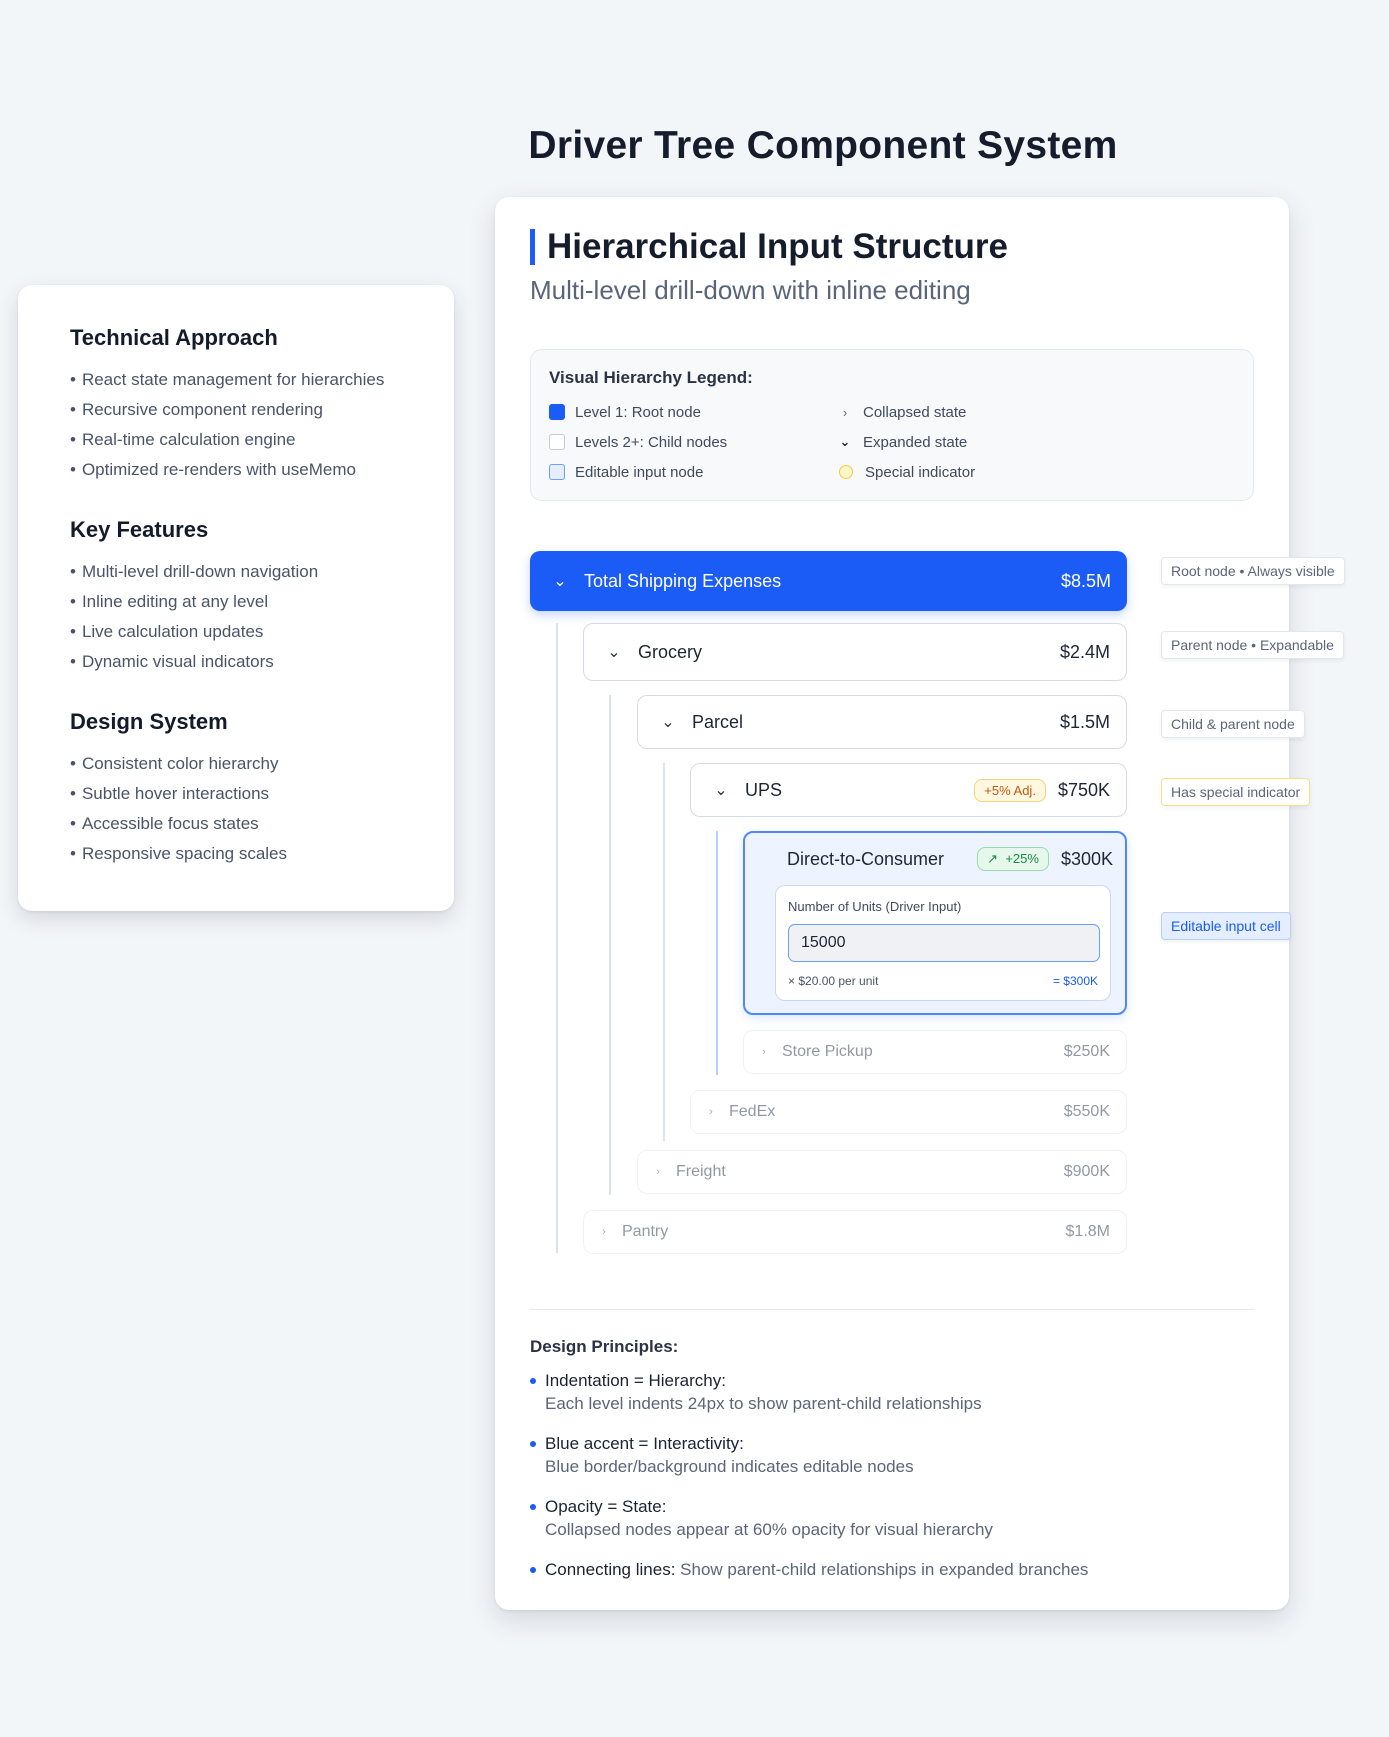 Image resolution: width=1389 pixels, height=1737 pixels. What do you see at coordinates (701, 1171) in the screenshot?
I see `node-label: Freight` at bounding box center [701, 1171].